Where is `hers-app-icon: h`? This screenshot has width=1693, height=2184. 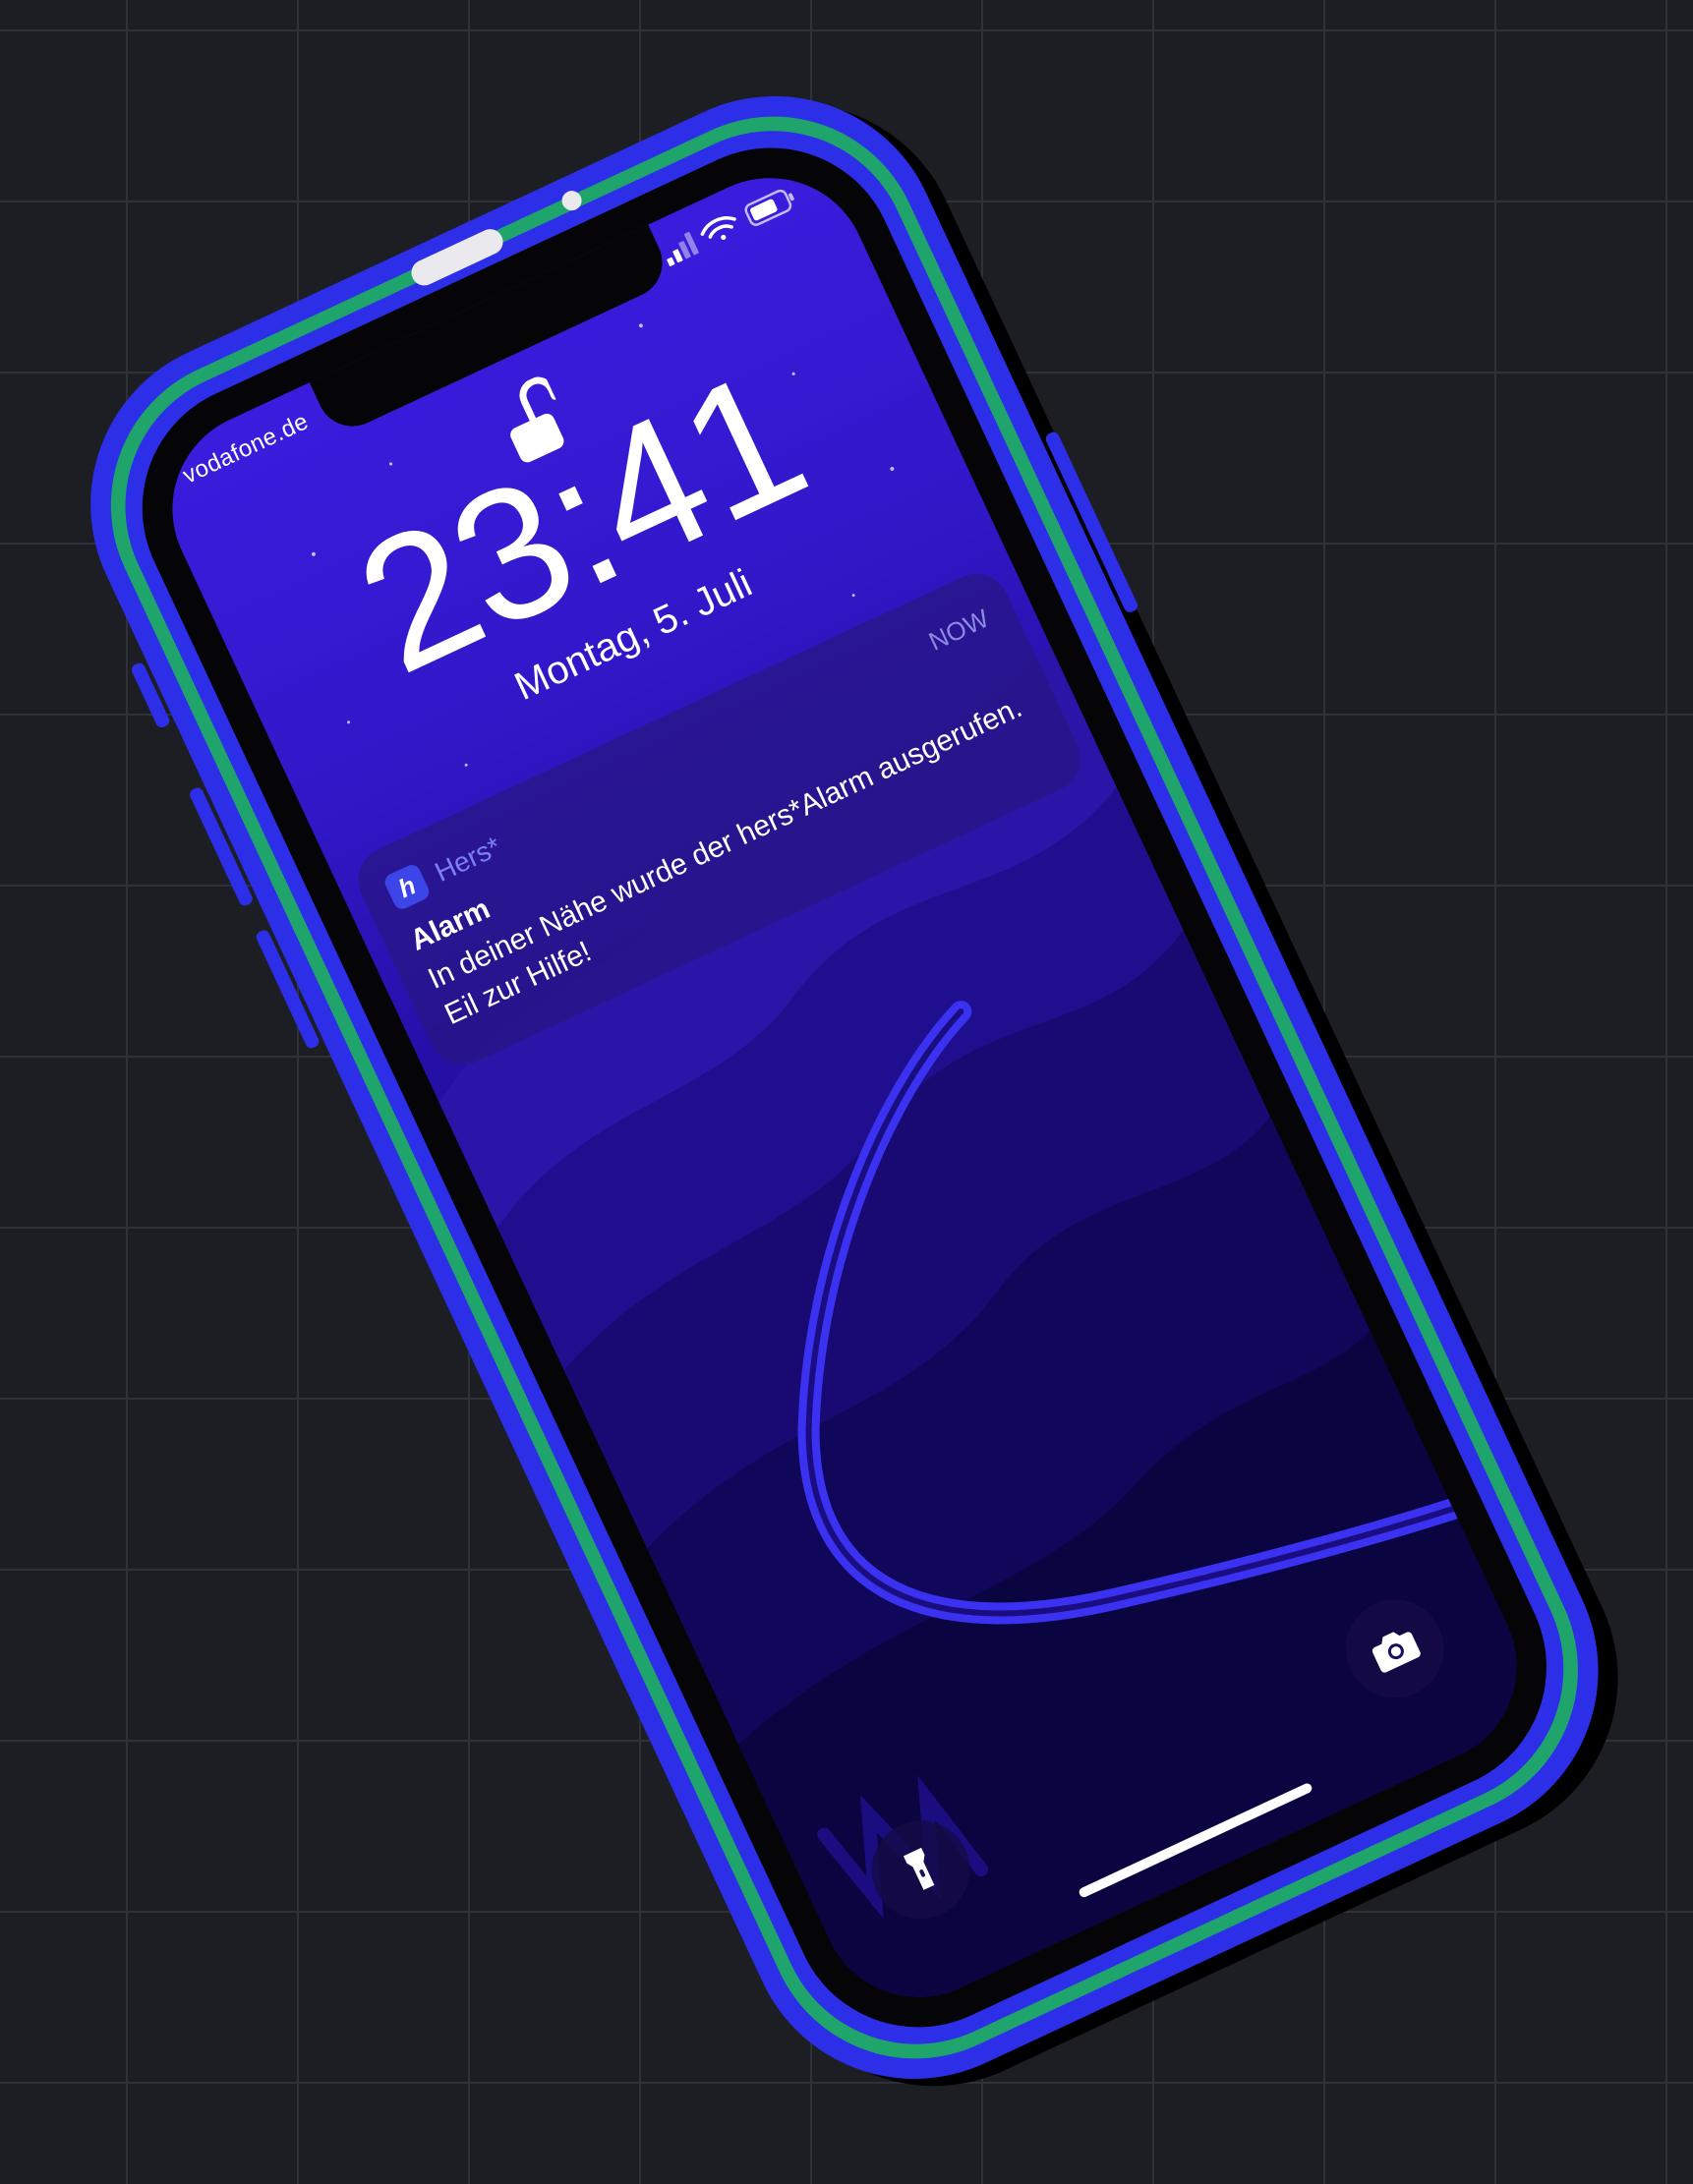
hers-app-icon: h is located at coordinates (407, 887).